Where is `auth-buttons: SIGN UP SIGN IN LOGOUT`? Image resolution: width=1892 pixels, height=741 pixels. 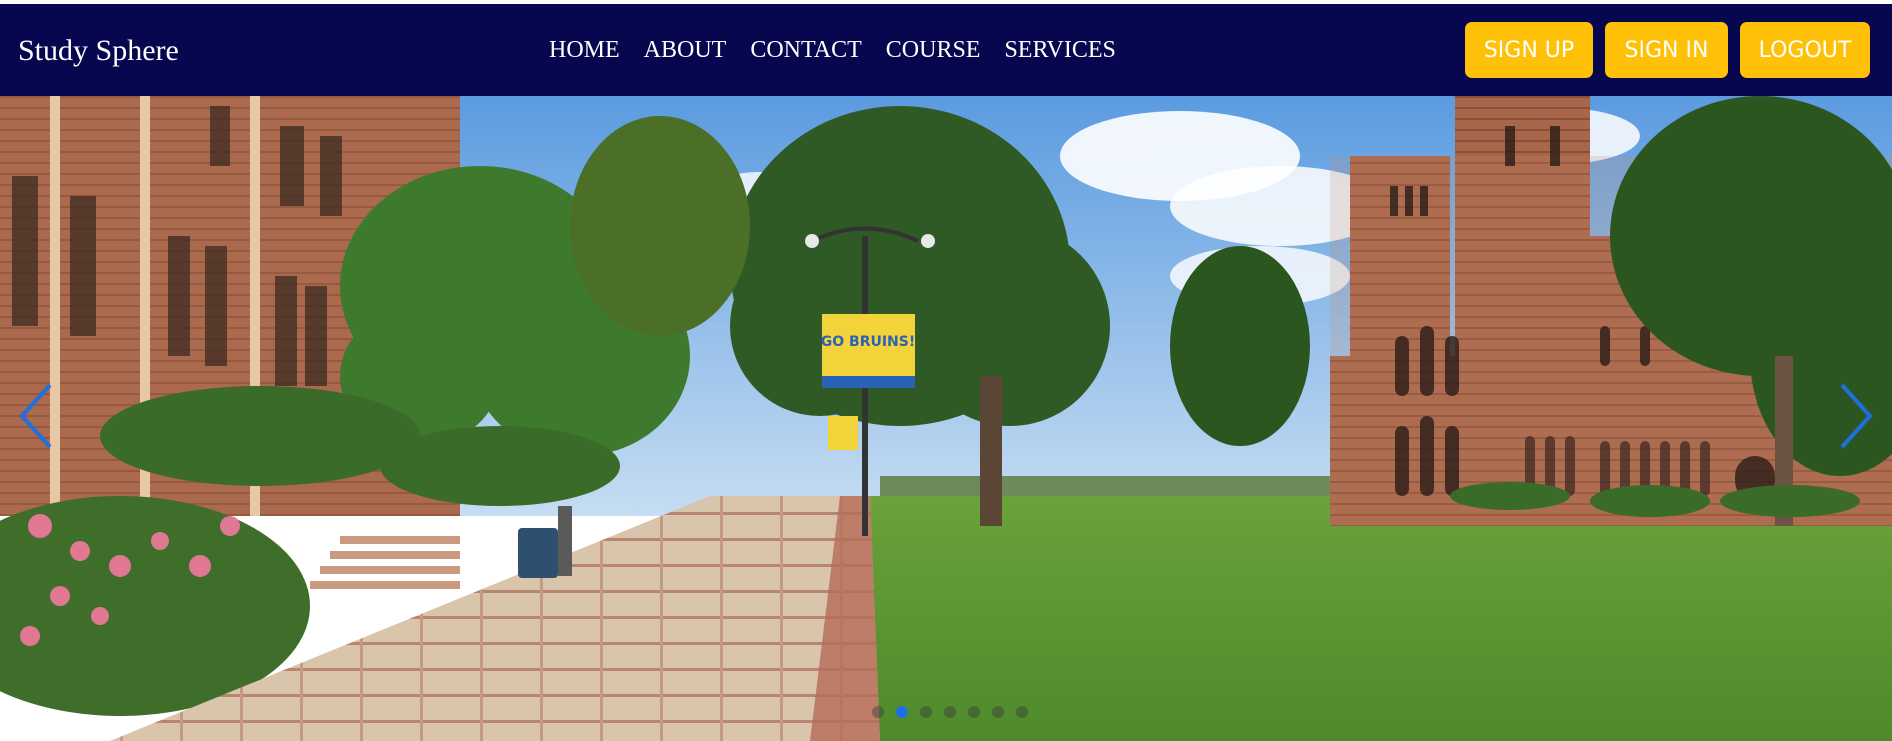 auth-buttons: SIGN UP SIGN IN LOGOUT is located at coordinates (1667, 50).